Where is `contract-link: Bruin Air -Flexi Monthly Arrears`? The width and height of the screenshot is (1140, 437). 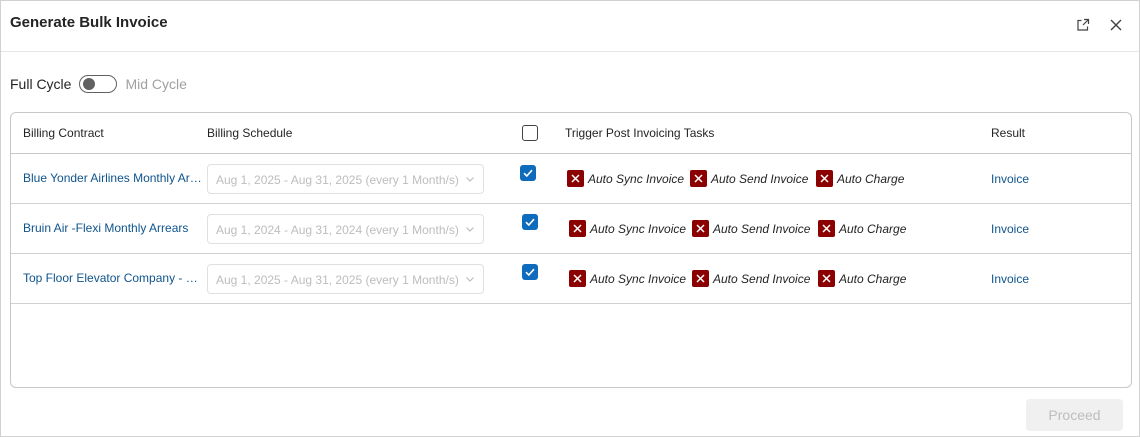 contract-link: Bruin Air -Flexi Monthly Arrears is located at coordinates (113, 228).